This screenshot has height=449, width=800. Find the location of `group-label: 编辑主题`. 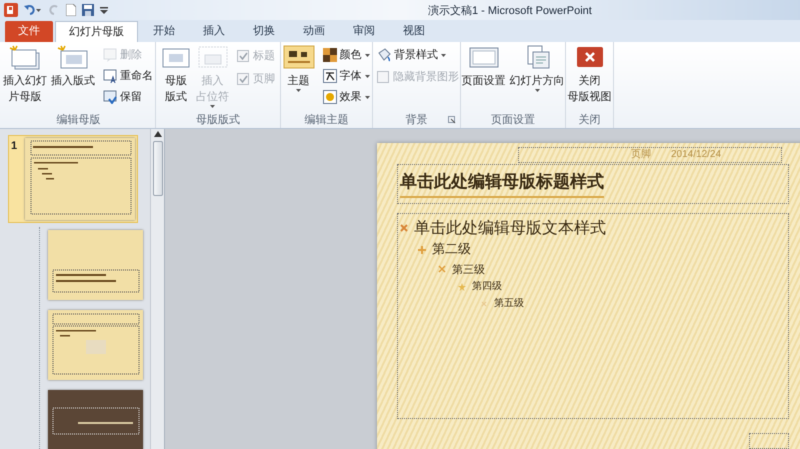

group-label: 编辑主题 is located at coordinates (326, 120).